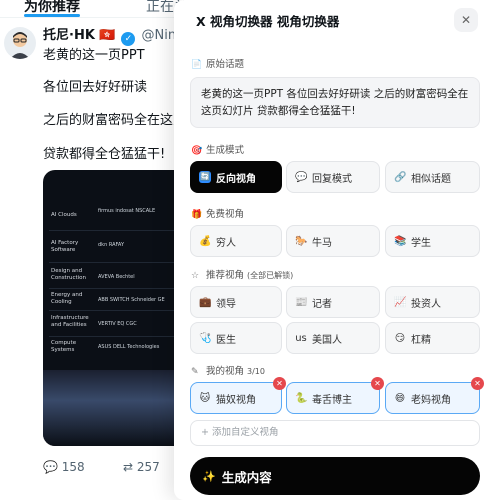  Describe the element at coordinates (197, 151) in the screenshot. I see `target-icon: 🎯` at that location.